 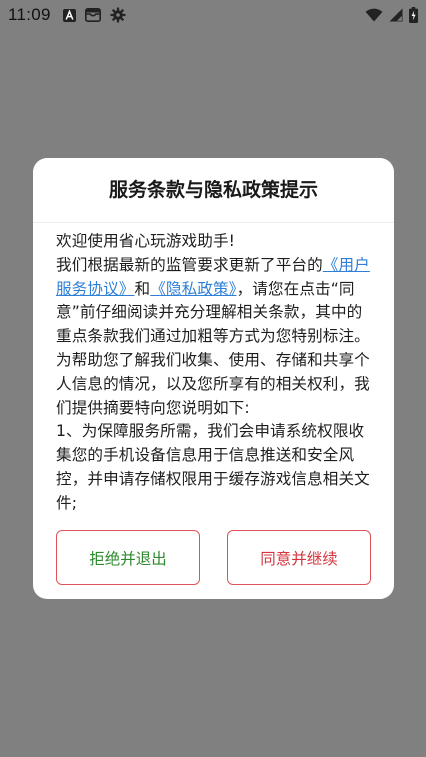 What do you see at coordinates (213, 15) in the screenshot?
I see `status-bar: 11:09` at bounding box center [213, 15].